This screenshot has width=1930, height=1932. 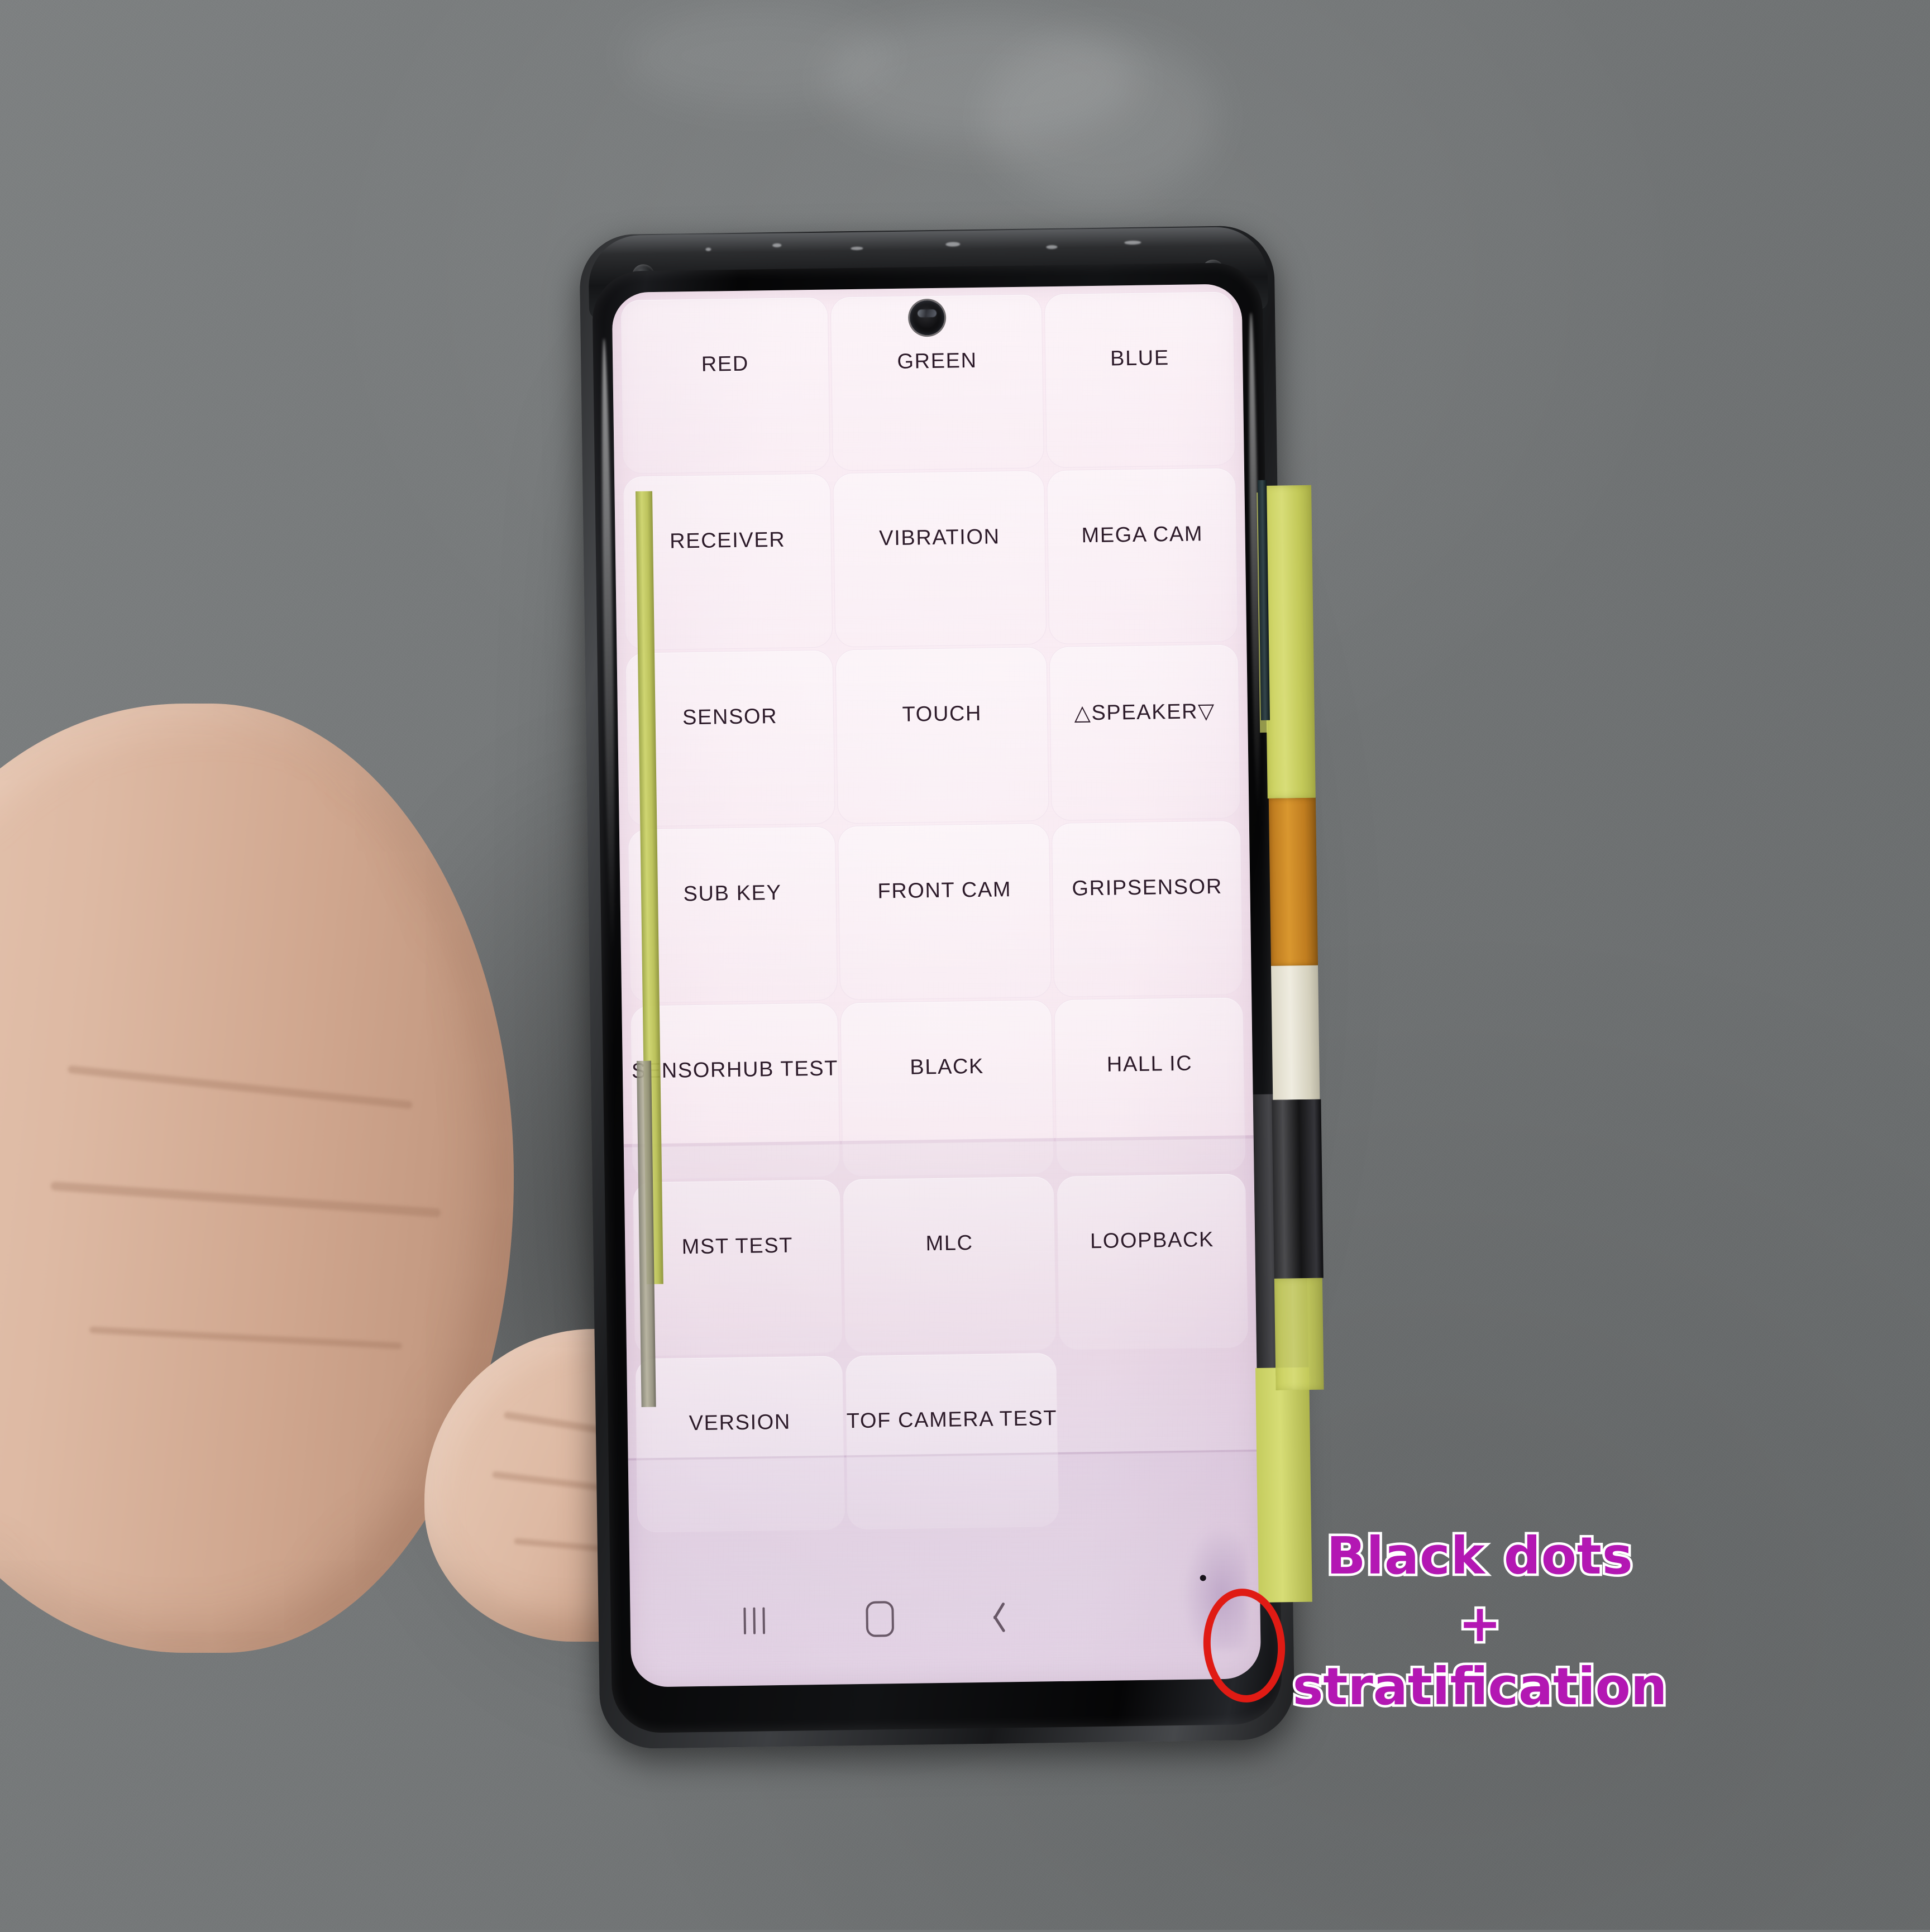 I want to click on test-button-sensor: SENSOR, so click(x=730, y=738).